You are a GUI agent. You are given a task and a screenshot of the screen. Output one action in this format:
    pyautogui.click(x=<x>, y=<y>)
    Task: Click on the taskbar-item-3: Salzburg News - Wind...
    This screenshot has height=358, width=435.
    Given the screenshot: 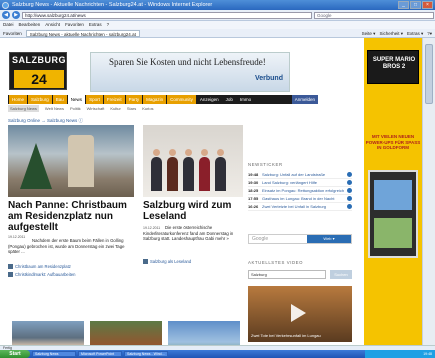 What is the action you would take?
    pyautogui.click(x=146, y=354)
    